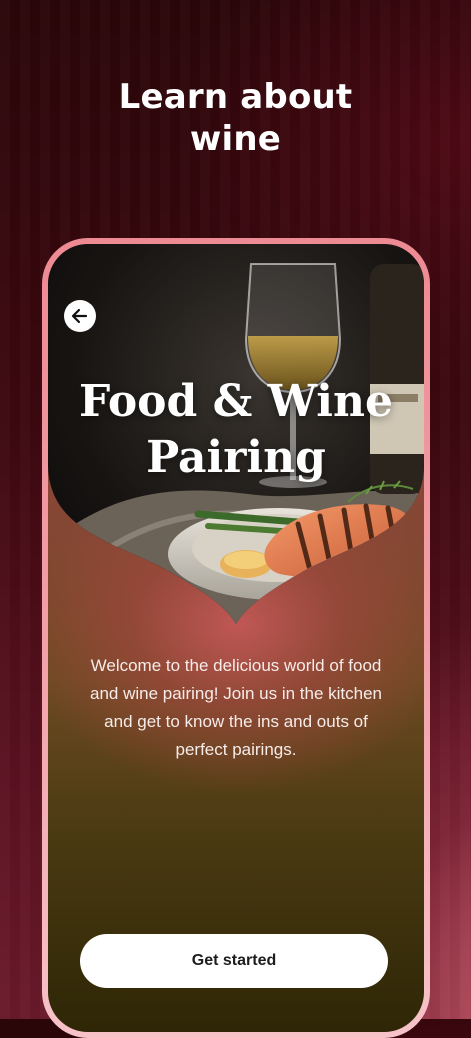 The image size is (471, 1038). I want to click on arrow-left-icon, so click(79, 316).